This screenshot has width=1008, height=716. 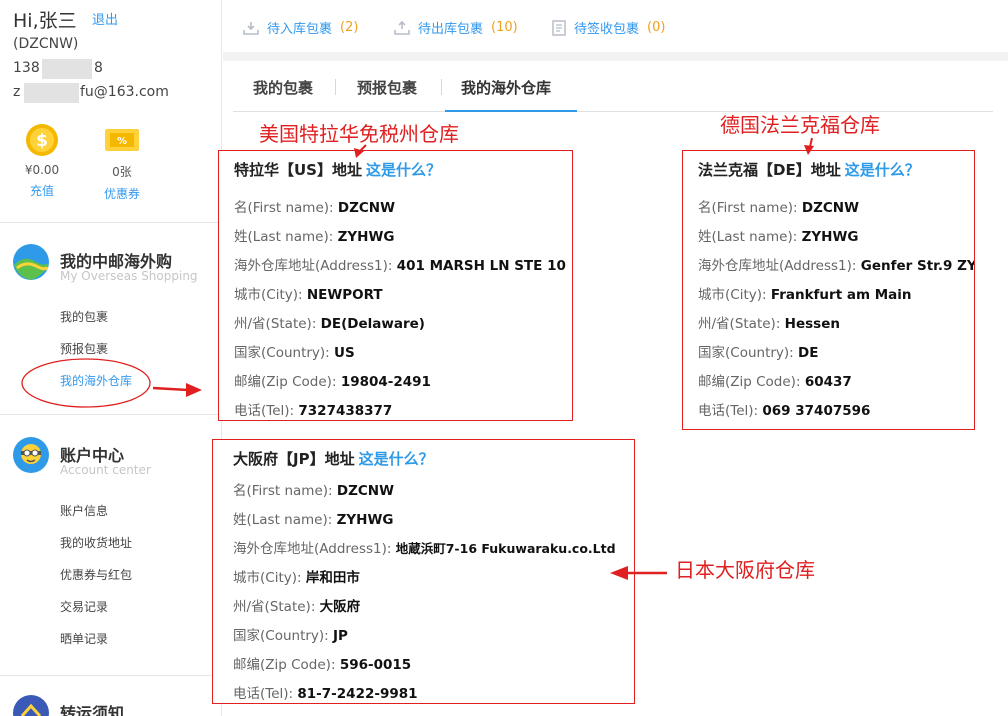 What do you see at coordinates (769, 170) in the screenshot?
I see `warehouse-de-title-text: 法兰克福【DE】地址` at bounding box center [769, 170].